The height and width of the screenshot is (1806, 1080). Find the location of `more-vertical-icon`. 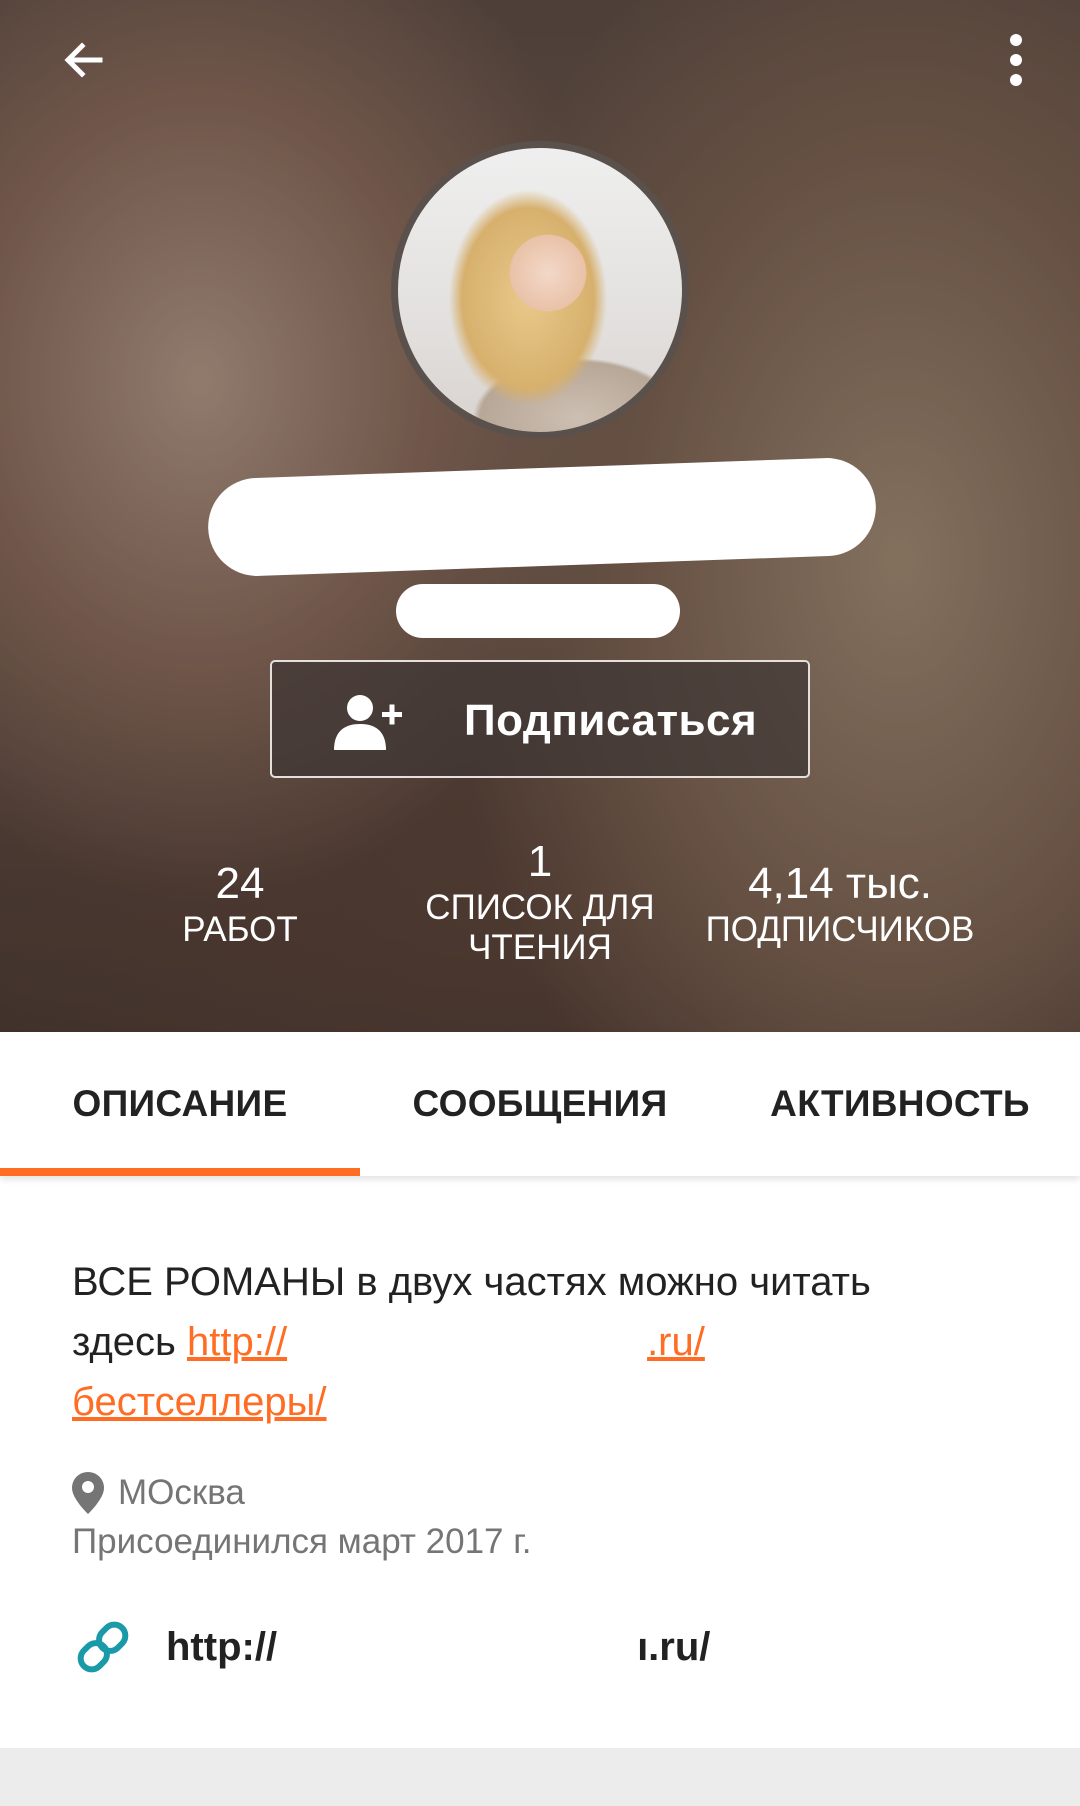

more-vertical-icon is located at coordinates (1016, 60).